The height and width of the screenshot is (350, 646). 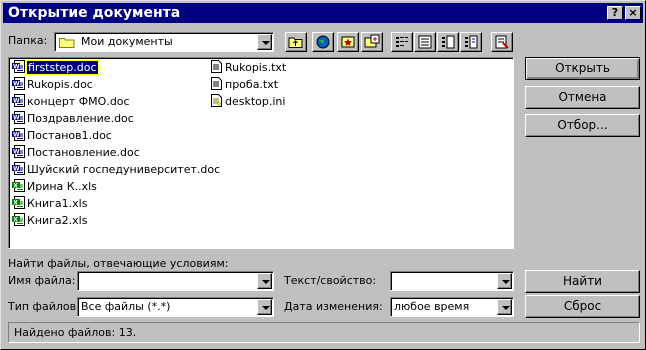 What do you see at coordinates (216, 100) in the screenshot?
I see `ini-file-icon` at bounding box center [216, 100].